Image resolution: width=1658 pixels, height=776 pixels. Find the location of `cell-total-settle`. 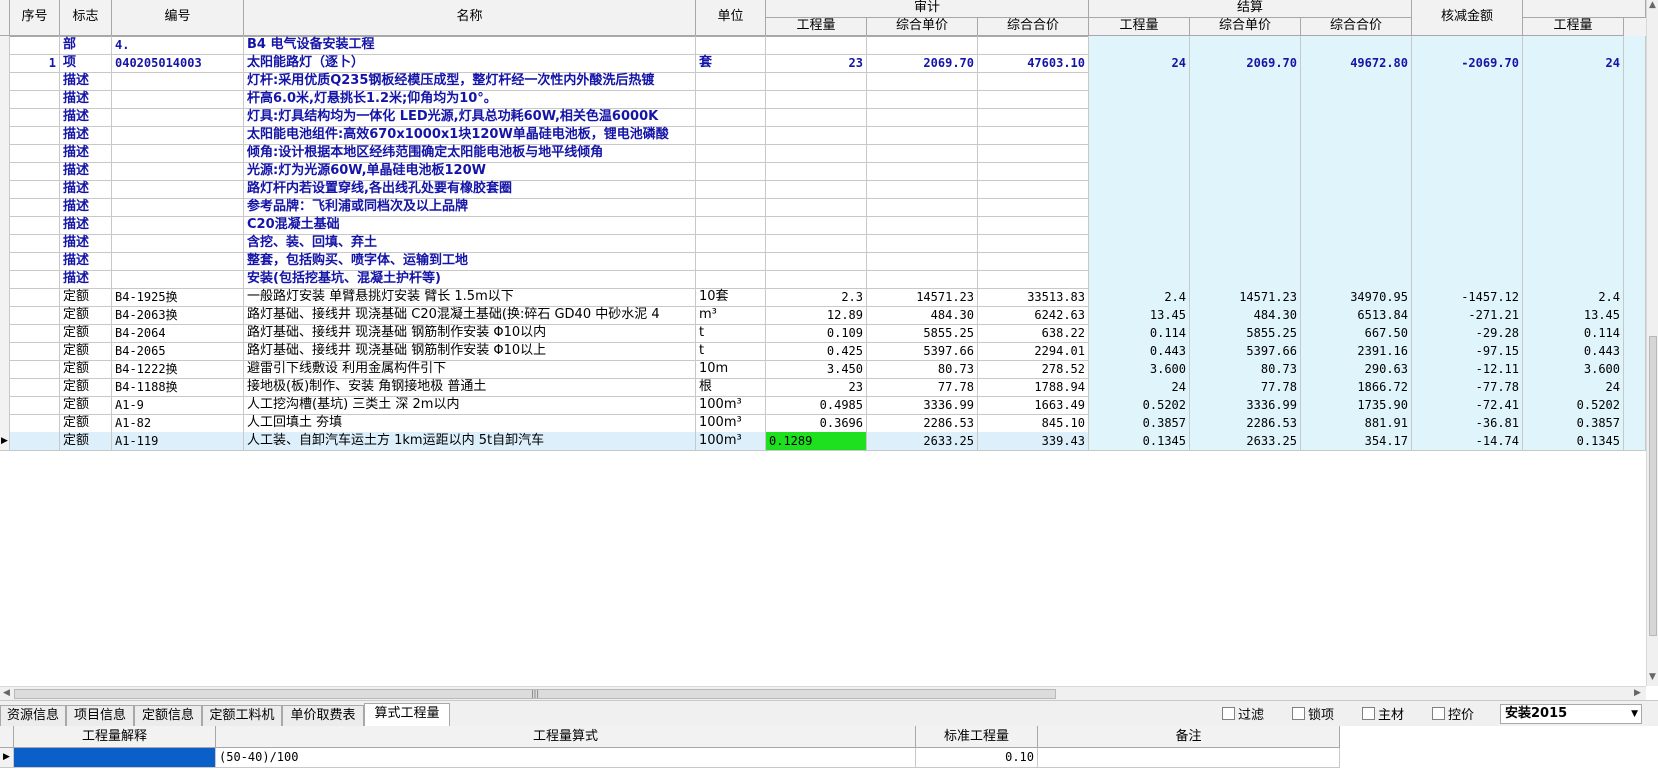

cell-total-settle is located at coordinates (1356, 171).